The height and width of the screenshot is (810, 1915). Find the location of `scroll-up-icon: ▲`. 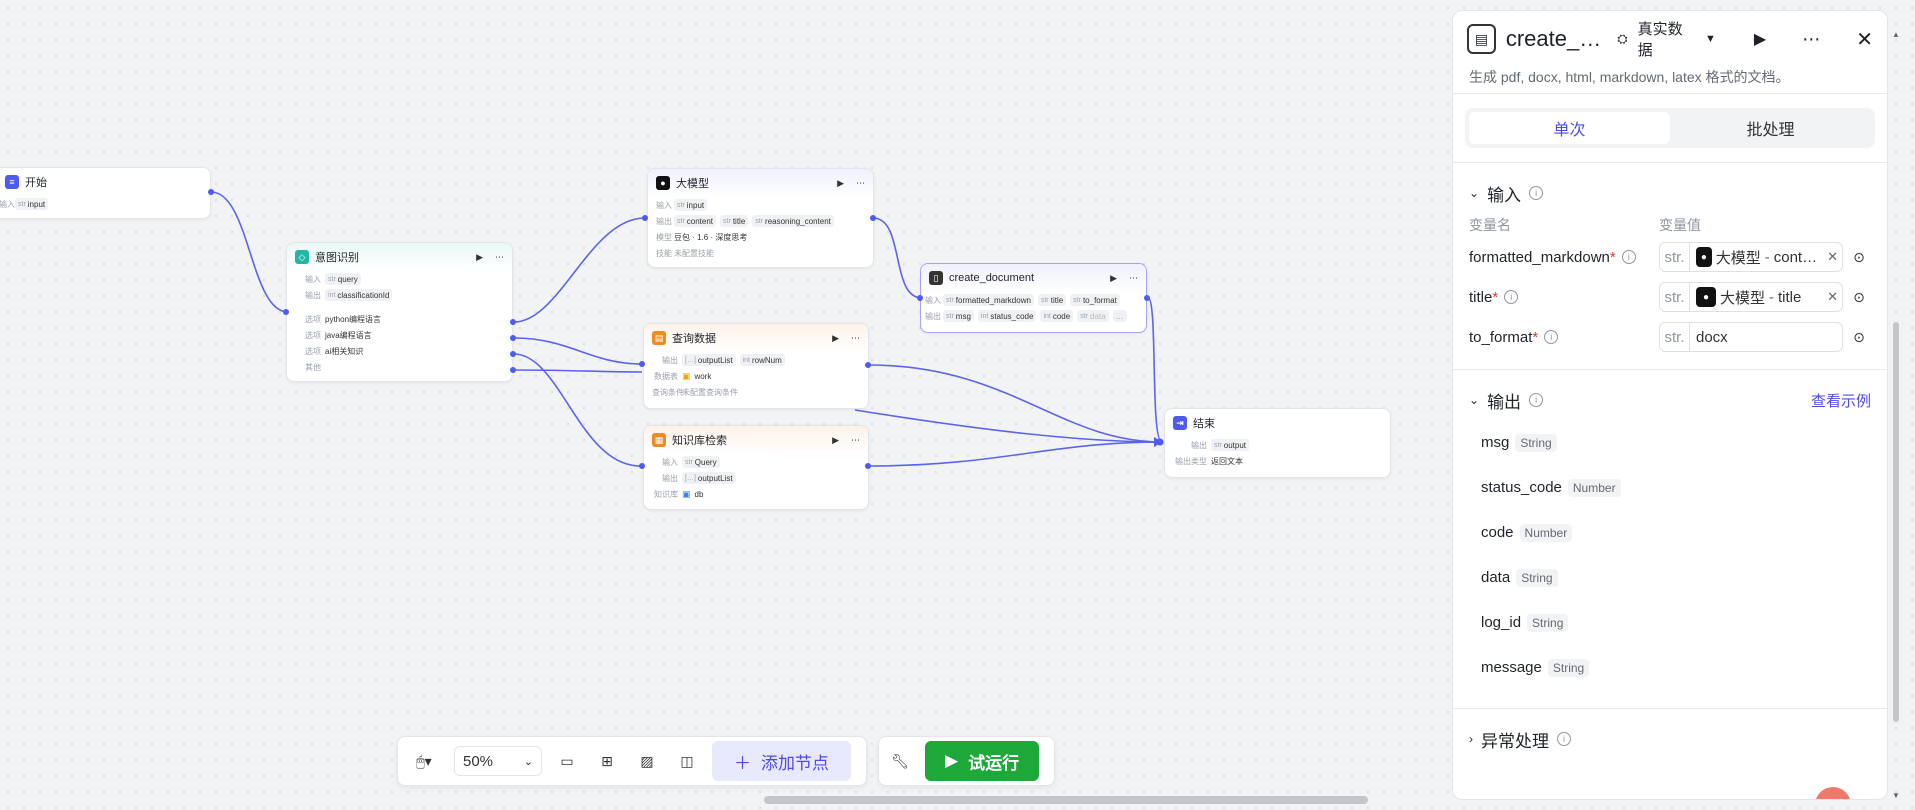

scroll-up-icon: ▲ is located at coordinates (1896, 34).